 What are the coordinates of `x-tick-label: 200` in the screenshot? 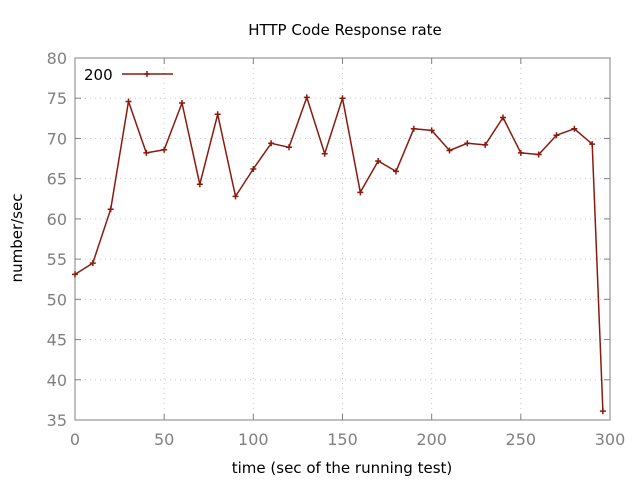 It's located at (431, 439).